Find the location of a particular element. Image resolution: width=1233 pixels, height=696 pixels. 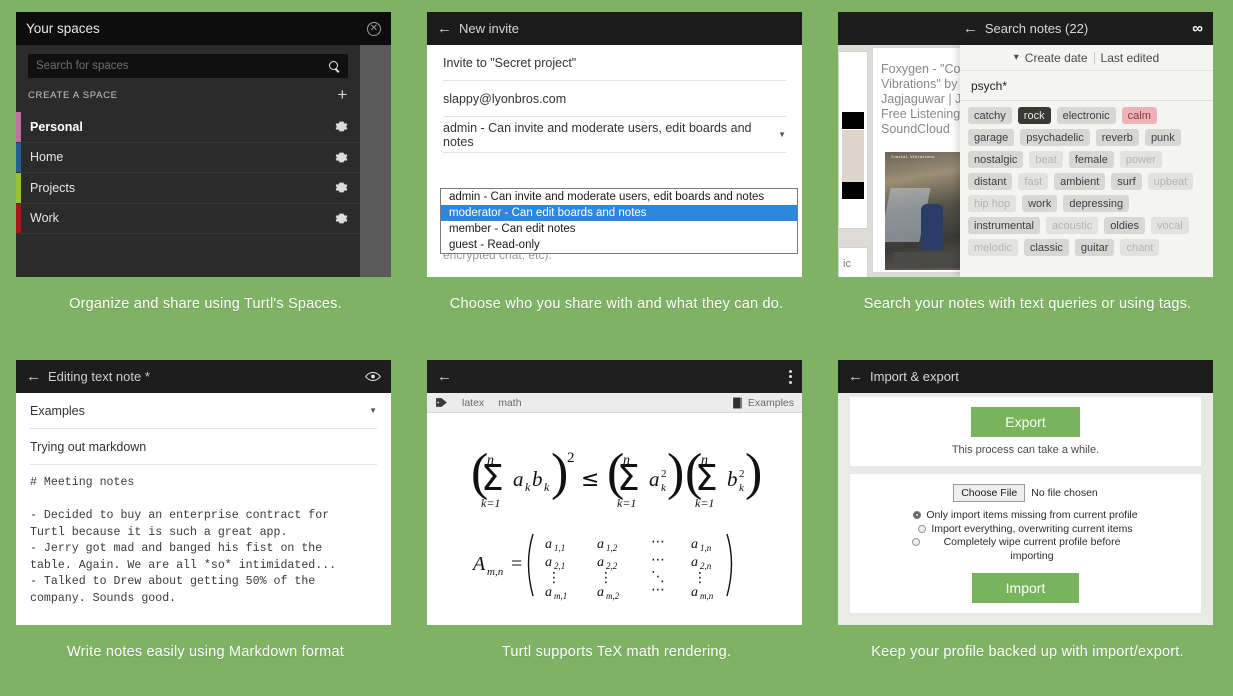

space-item-projects: Projects is located at coordinates (188, 188).